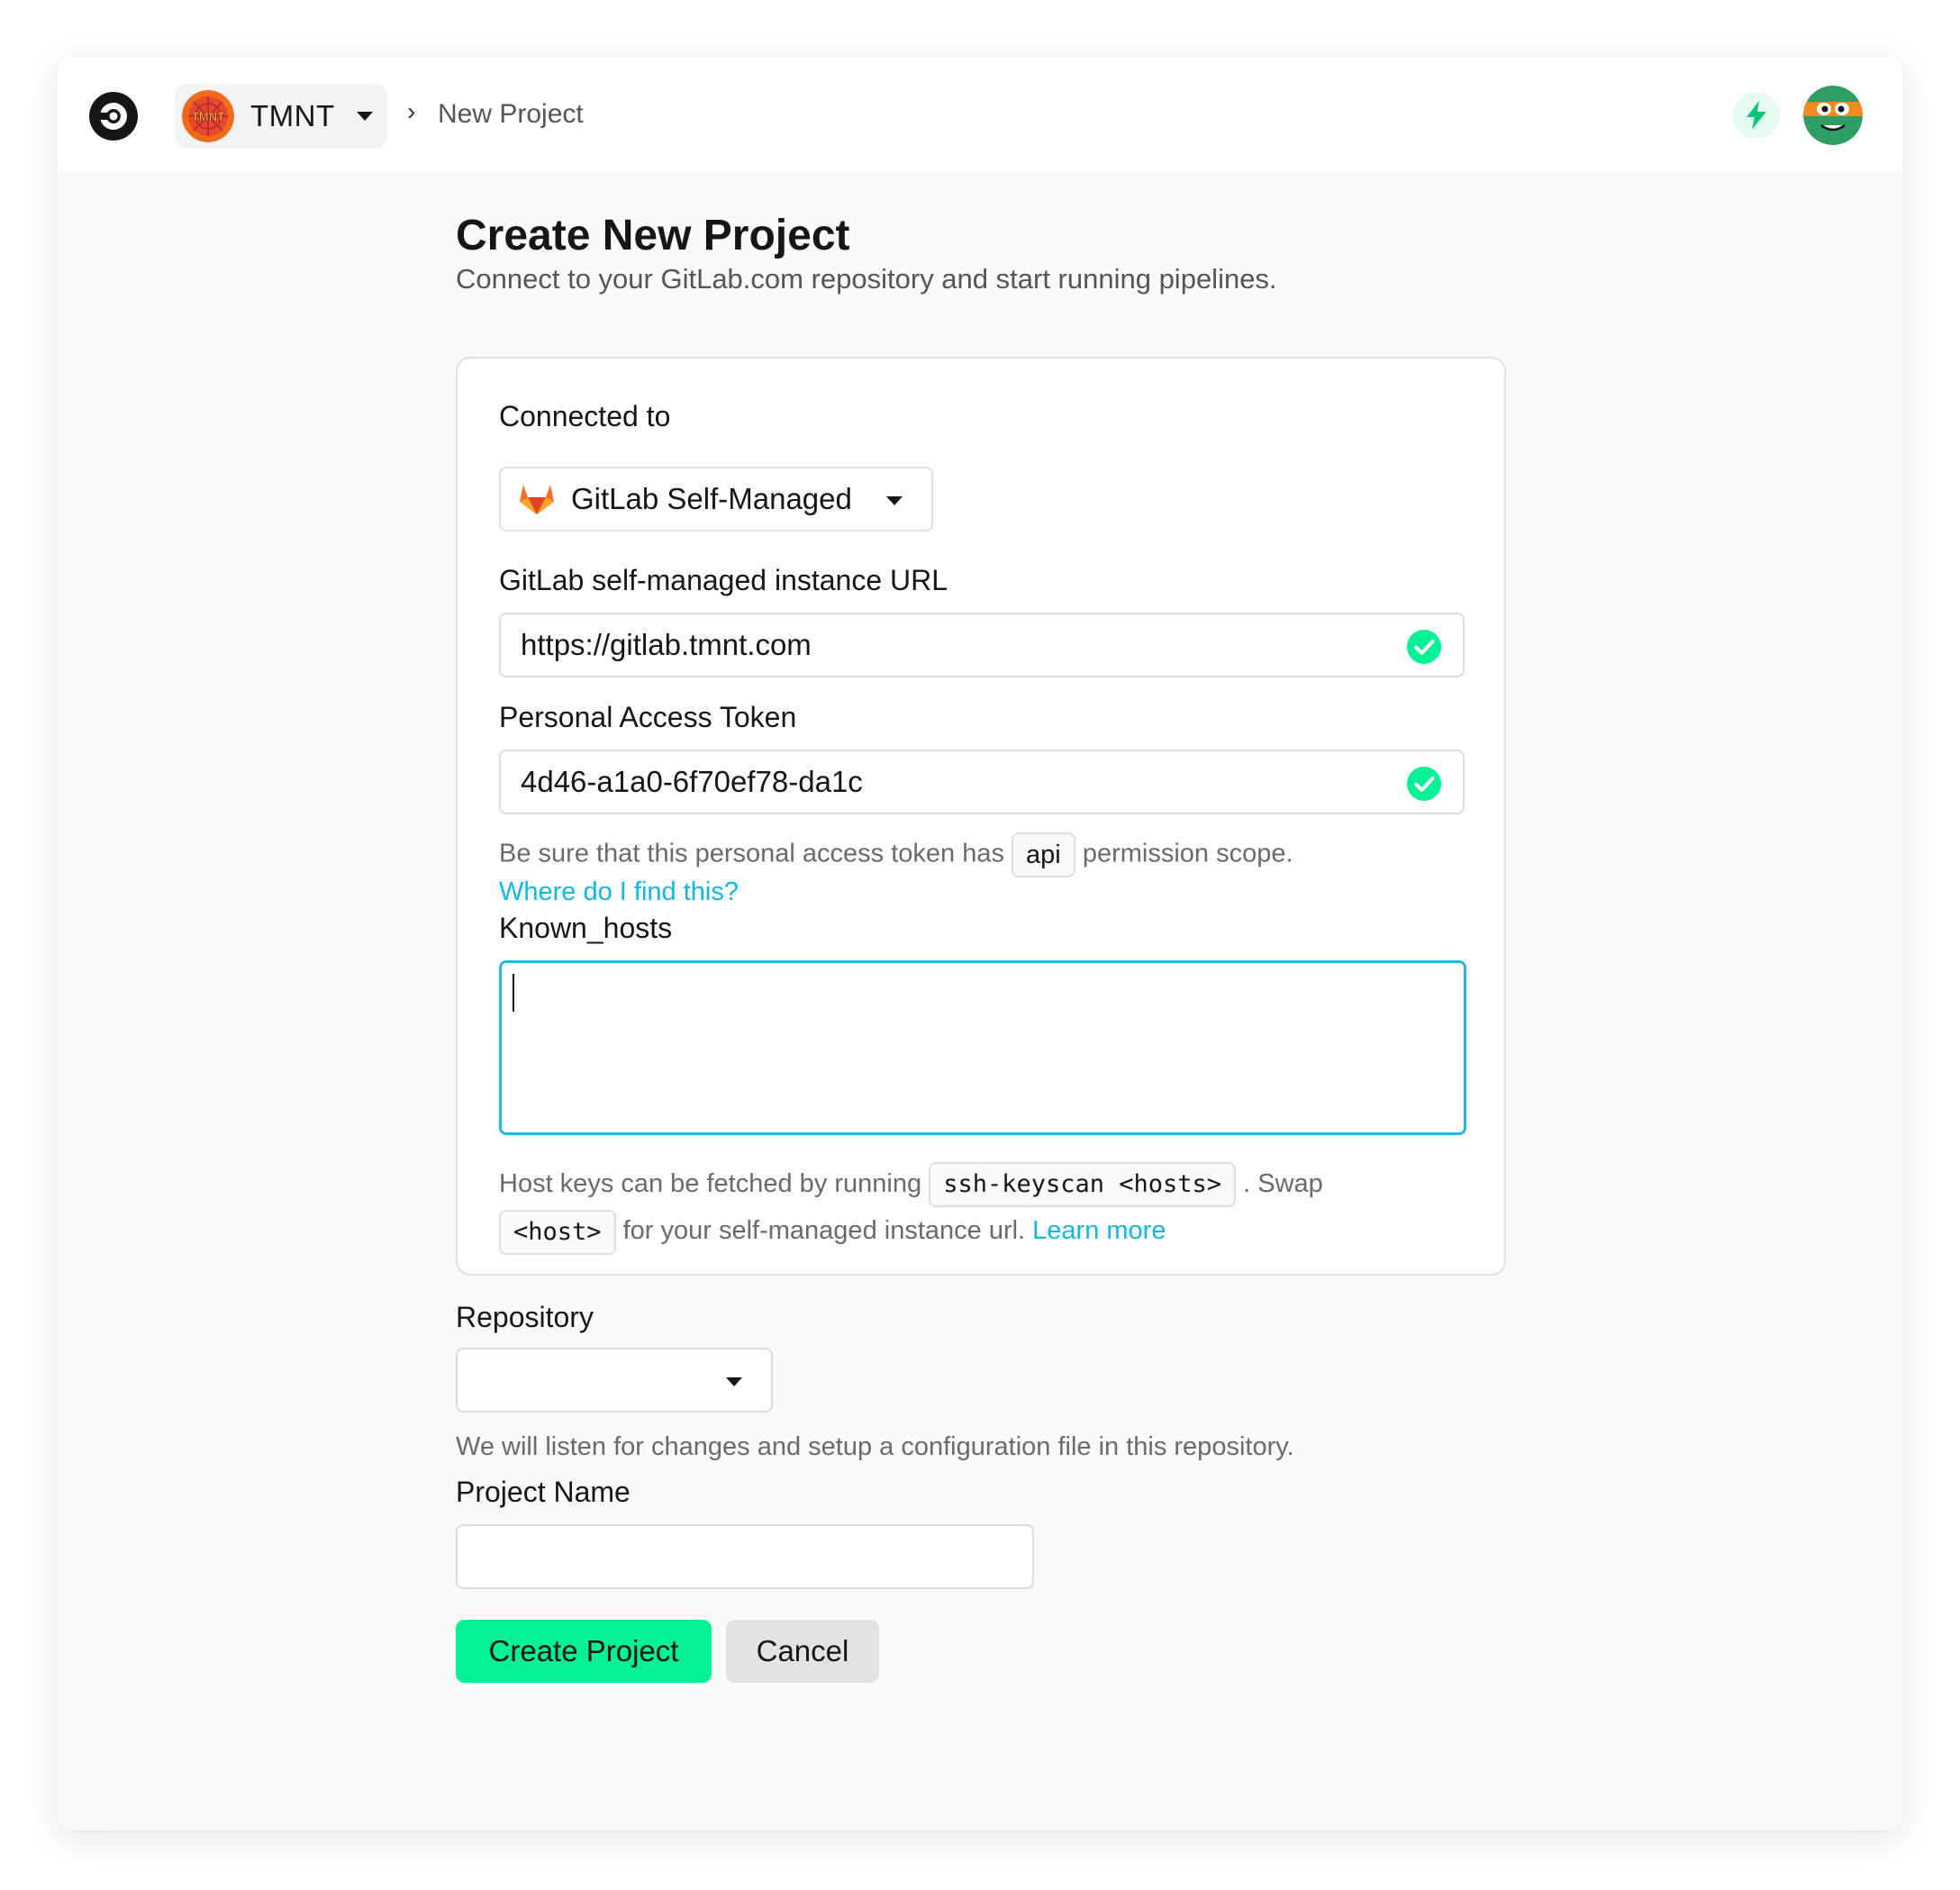 The width and height of the screenshot is (1960, 1890). I want to click on connected-to-label: Connected to, so click(585, 416).